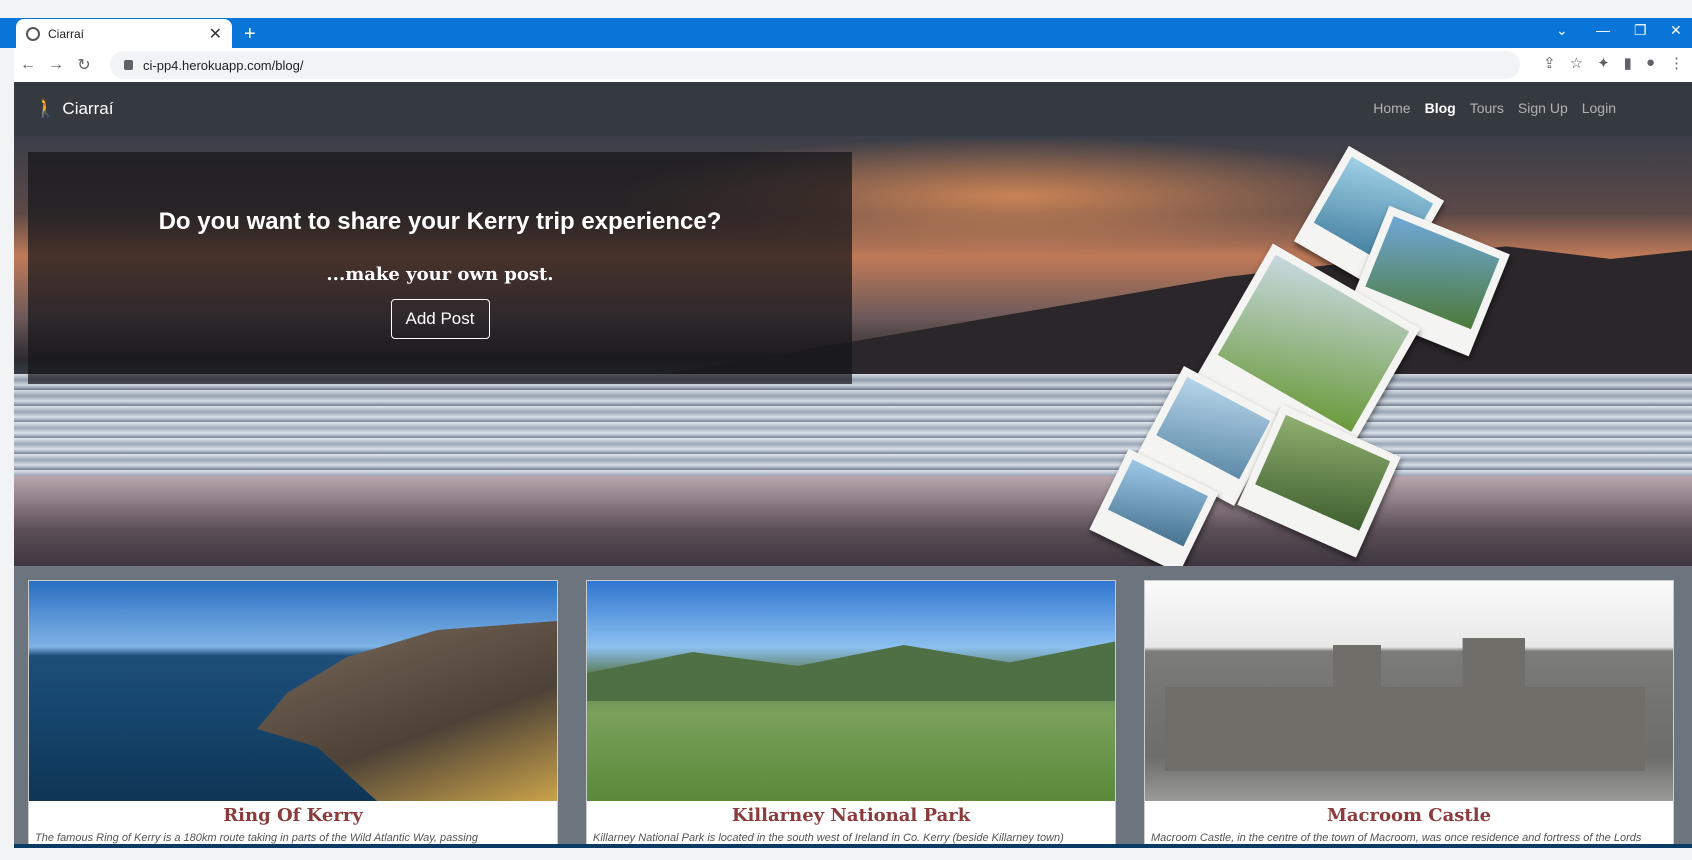 The width and height of the screenshot is (1692, 860). What do you see at coordinates (1676, 63) in the screenshot?
I see `menu-icon: ⋮` at bounding box center [1676, 63].